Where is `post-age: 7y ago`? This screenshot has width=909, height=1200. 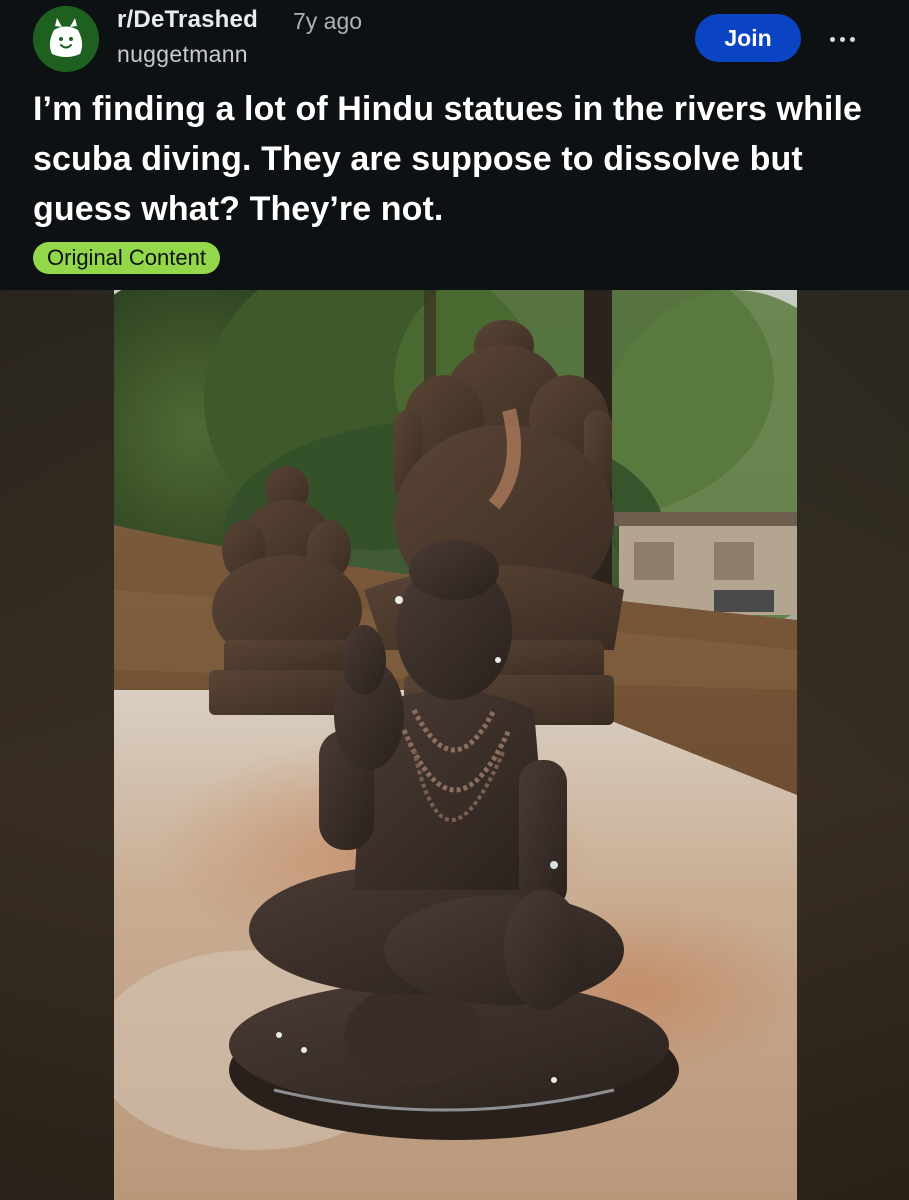
post-age: 7y ago is located at coordinates (328, 21).